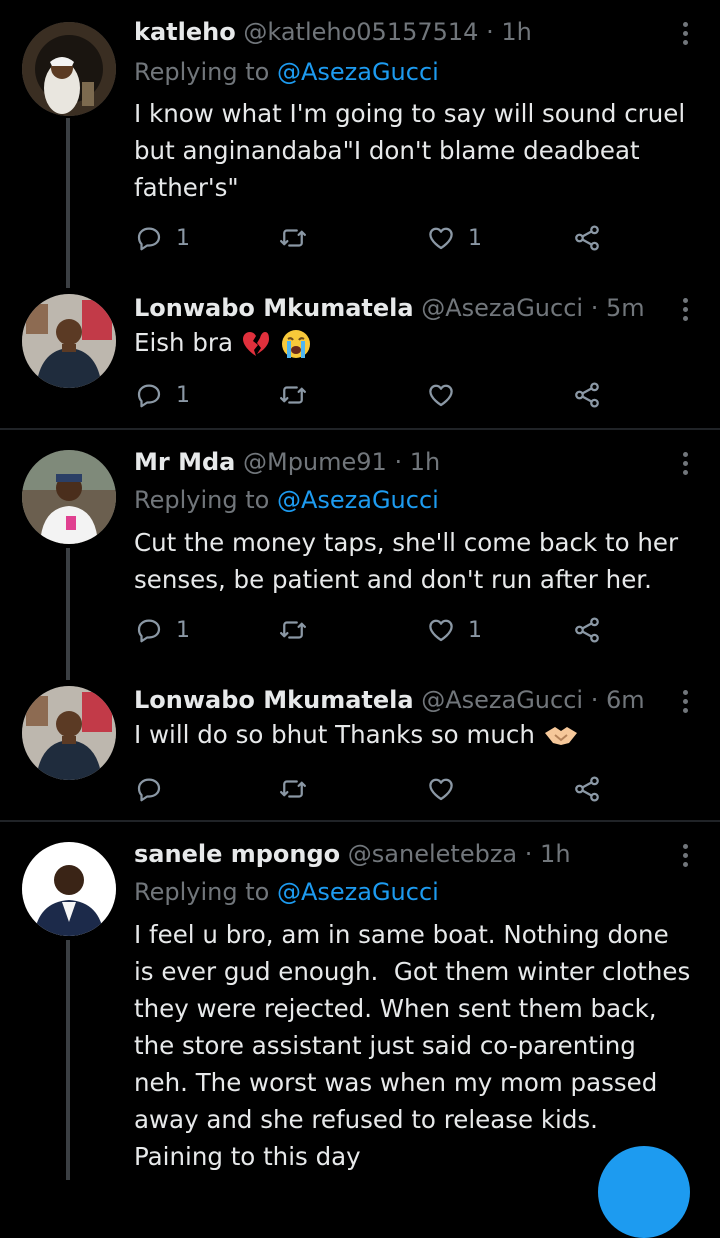 This screenshot has width=720, height=1238. Describe the element at coordinates (366, 1119) in the screenshot. I see `tweet-text-line: away and she refused to release kids.` at that location.